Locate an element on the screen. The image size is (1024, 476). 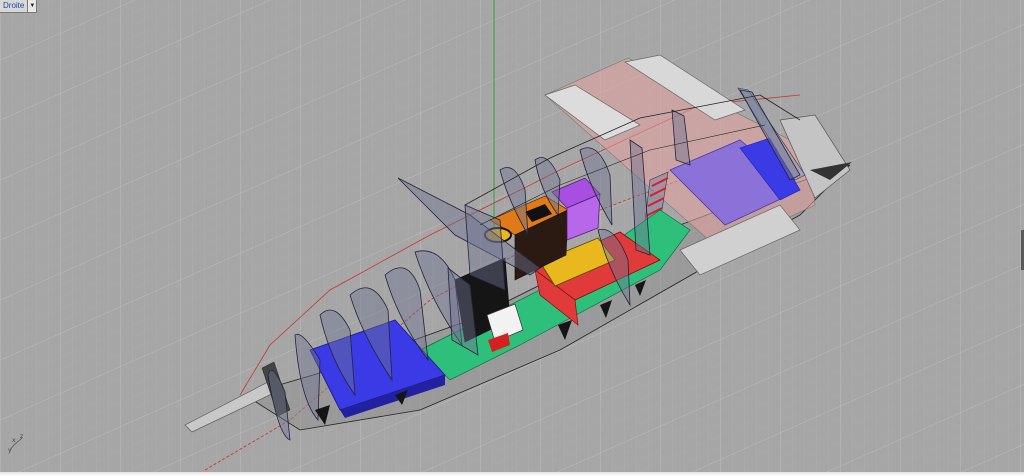
viewport-title: Droite is located at coordinates (13, 6).